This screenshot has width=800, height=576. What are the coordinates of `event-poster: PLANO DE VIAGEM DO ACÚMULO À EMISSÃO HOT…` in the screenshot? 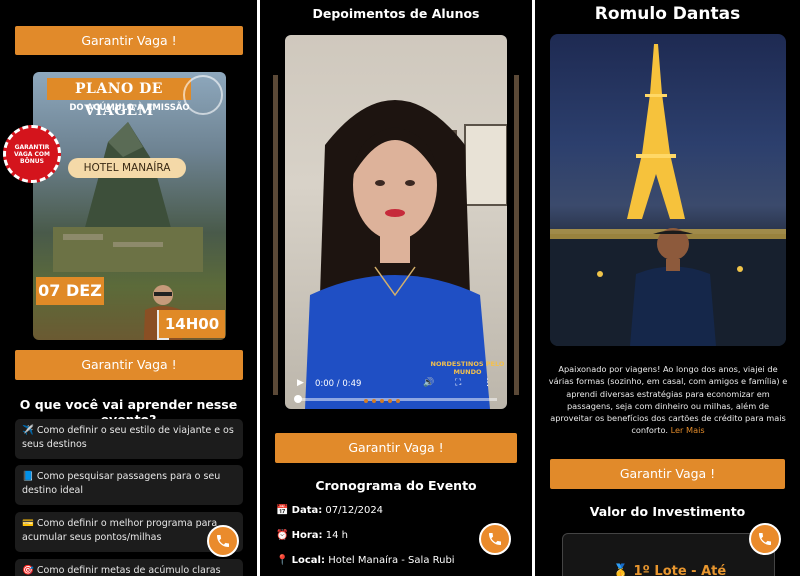 It's located at (129, 206).